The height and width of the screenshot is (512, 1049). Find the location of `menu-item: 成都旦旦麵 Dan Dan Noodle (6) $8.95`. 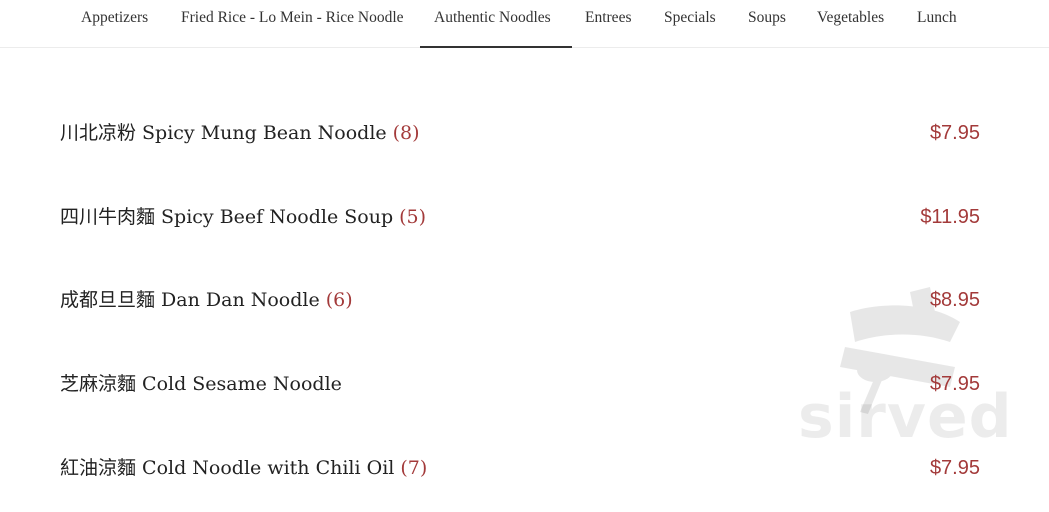

menu-item: 成都旦旦麵 Dan Dan Noodle (6) $8.95 is located at coordinates (522, 305).